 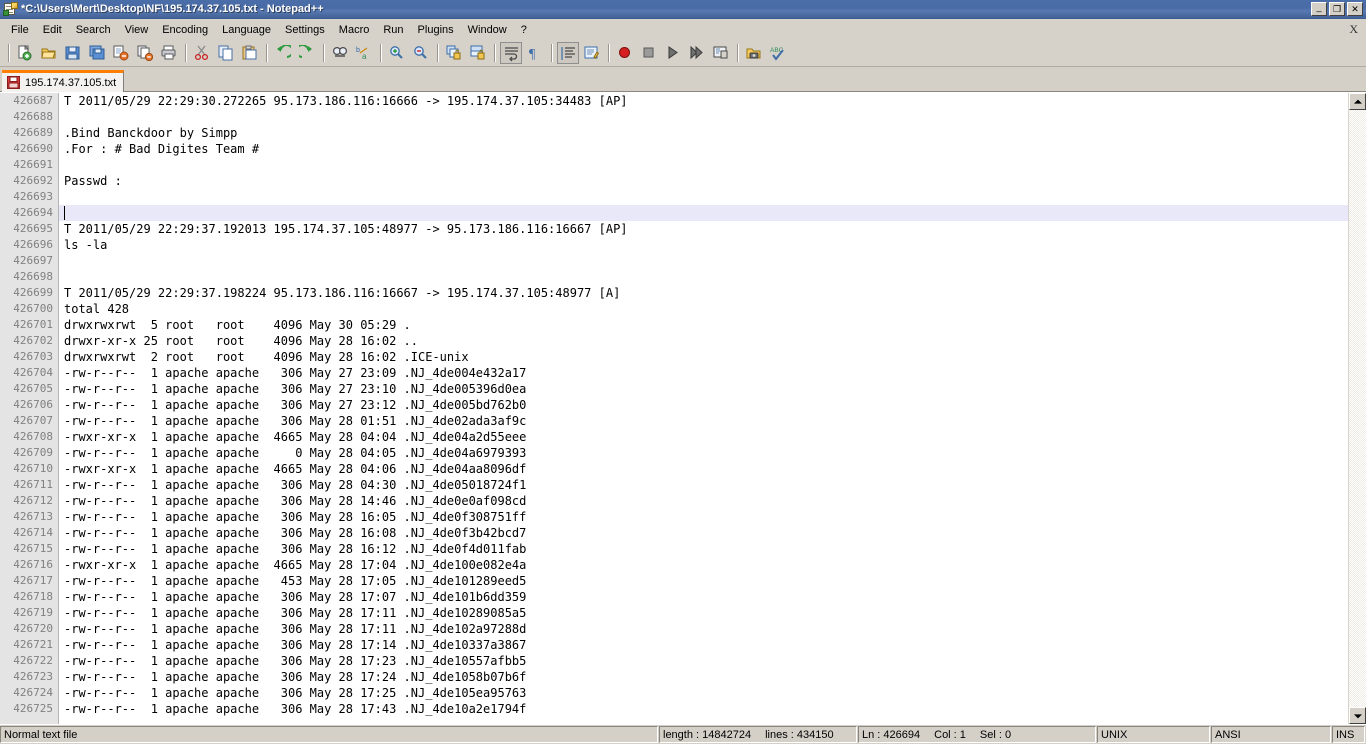 What do you see at coordinates (307, 53) in the screenshot?
I see `redo-icon` at bounding box center [307, 53].